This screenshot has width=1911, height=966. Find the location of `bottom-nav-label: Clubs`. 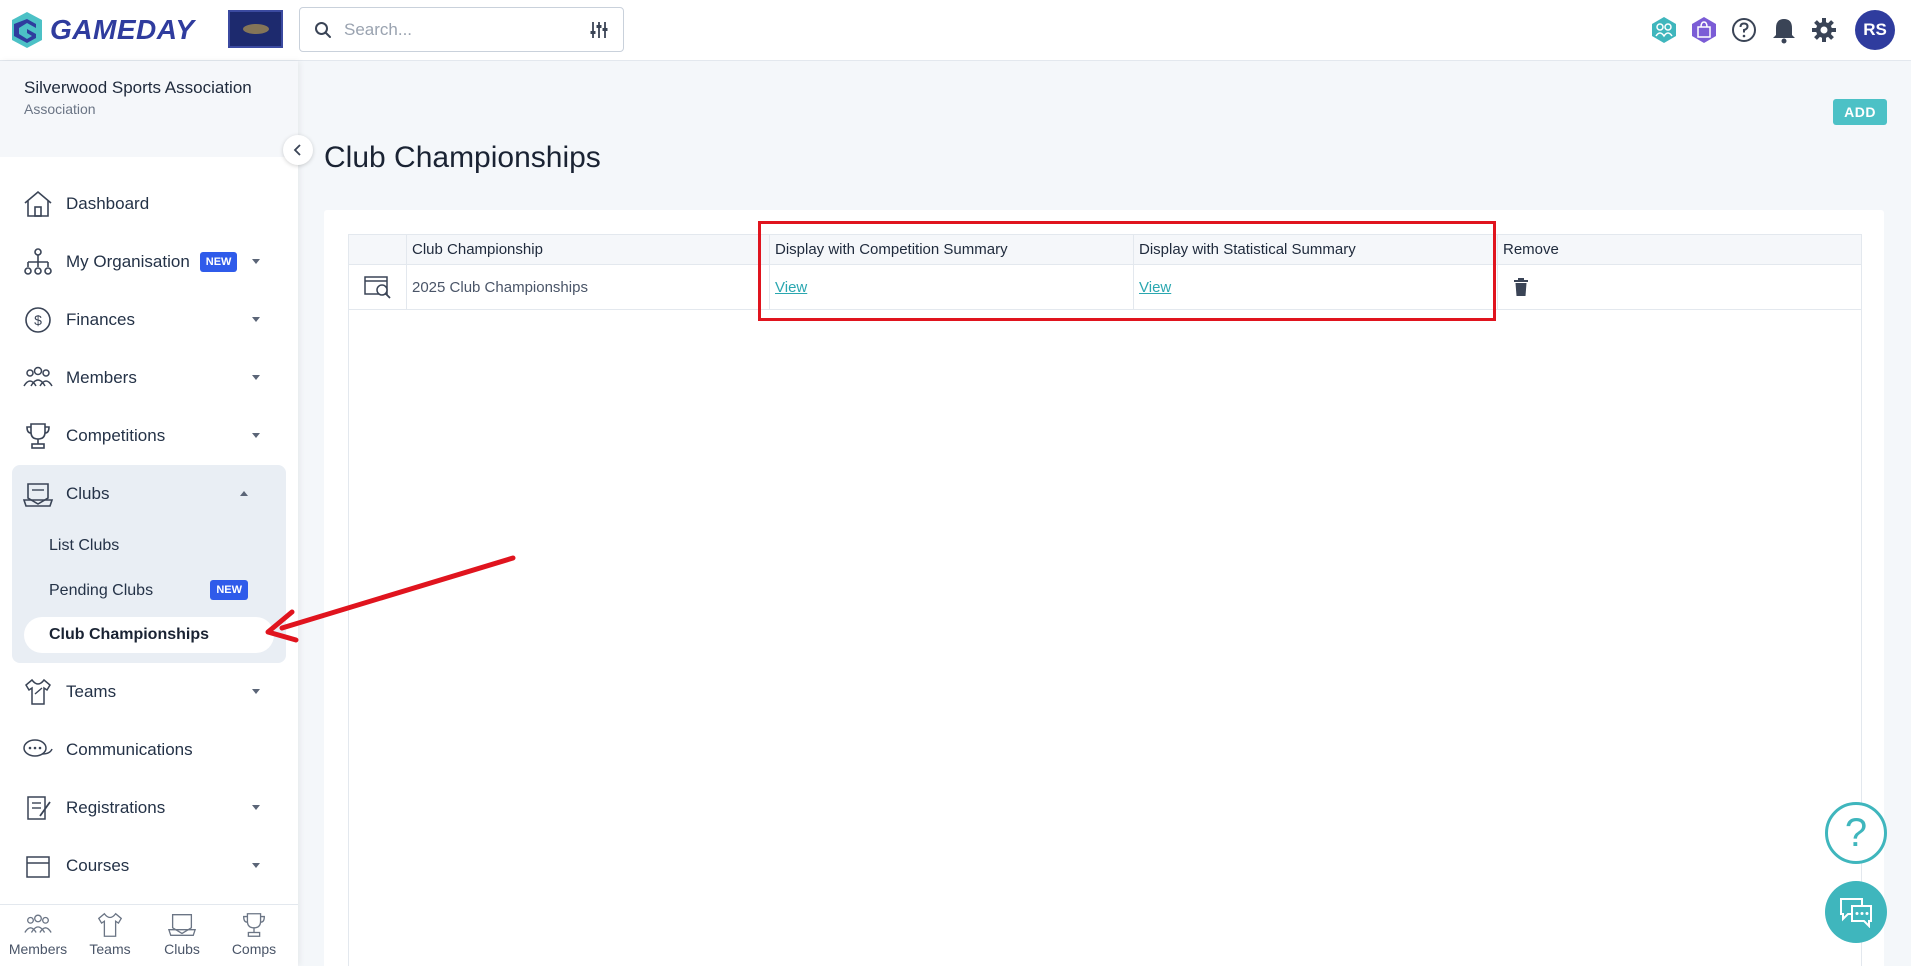

bottom-nav-label: Clubs is located at coordinates (182, 949).